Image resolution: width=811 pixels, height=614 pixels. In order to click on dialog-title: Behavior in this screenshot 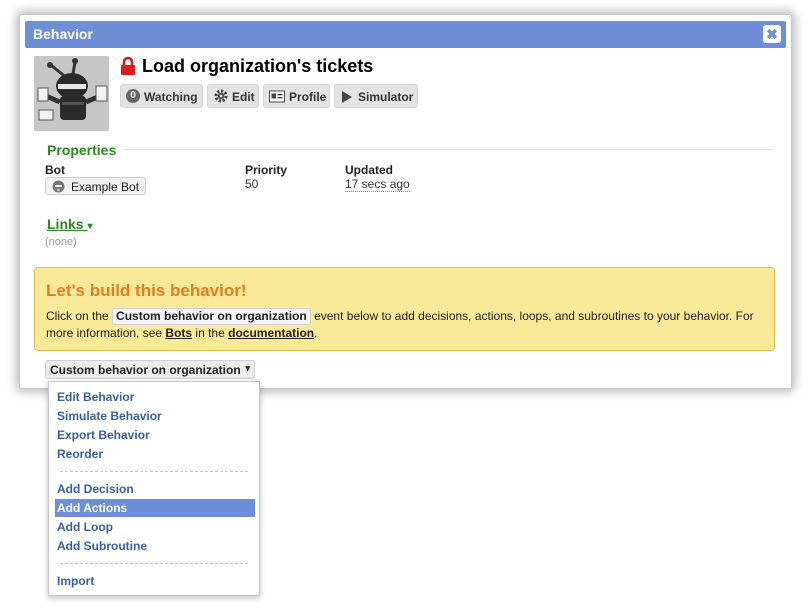, I will do `click(63, 34)`.